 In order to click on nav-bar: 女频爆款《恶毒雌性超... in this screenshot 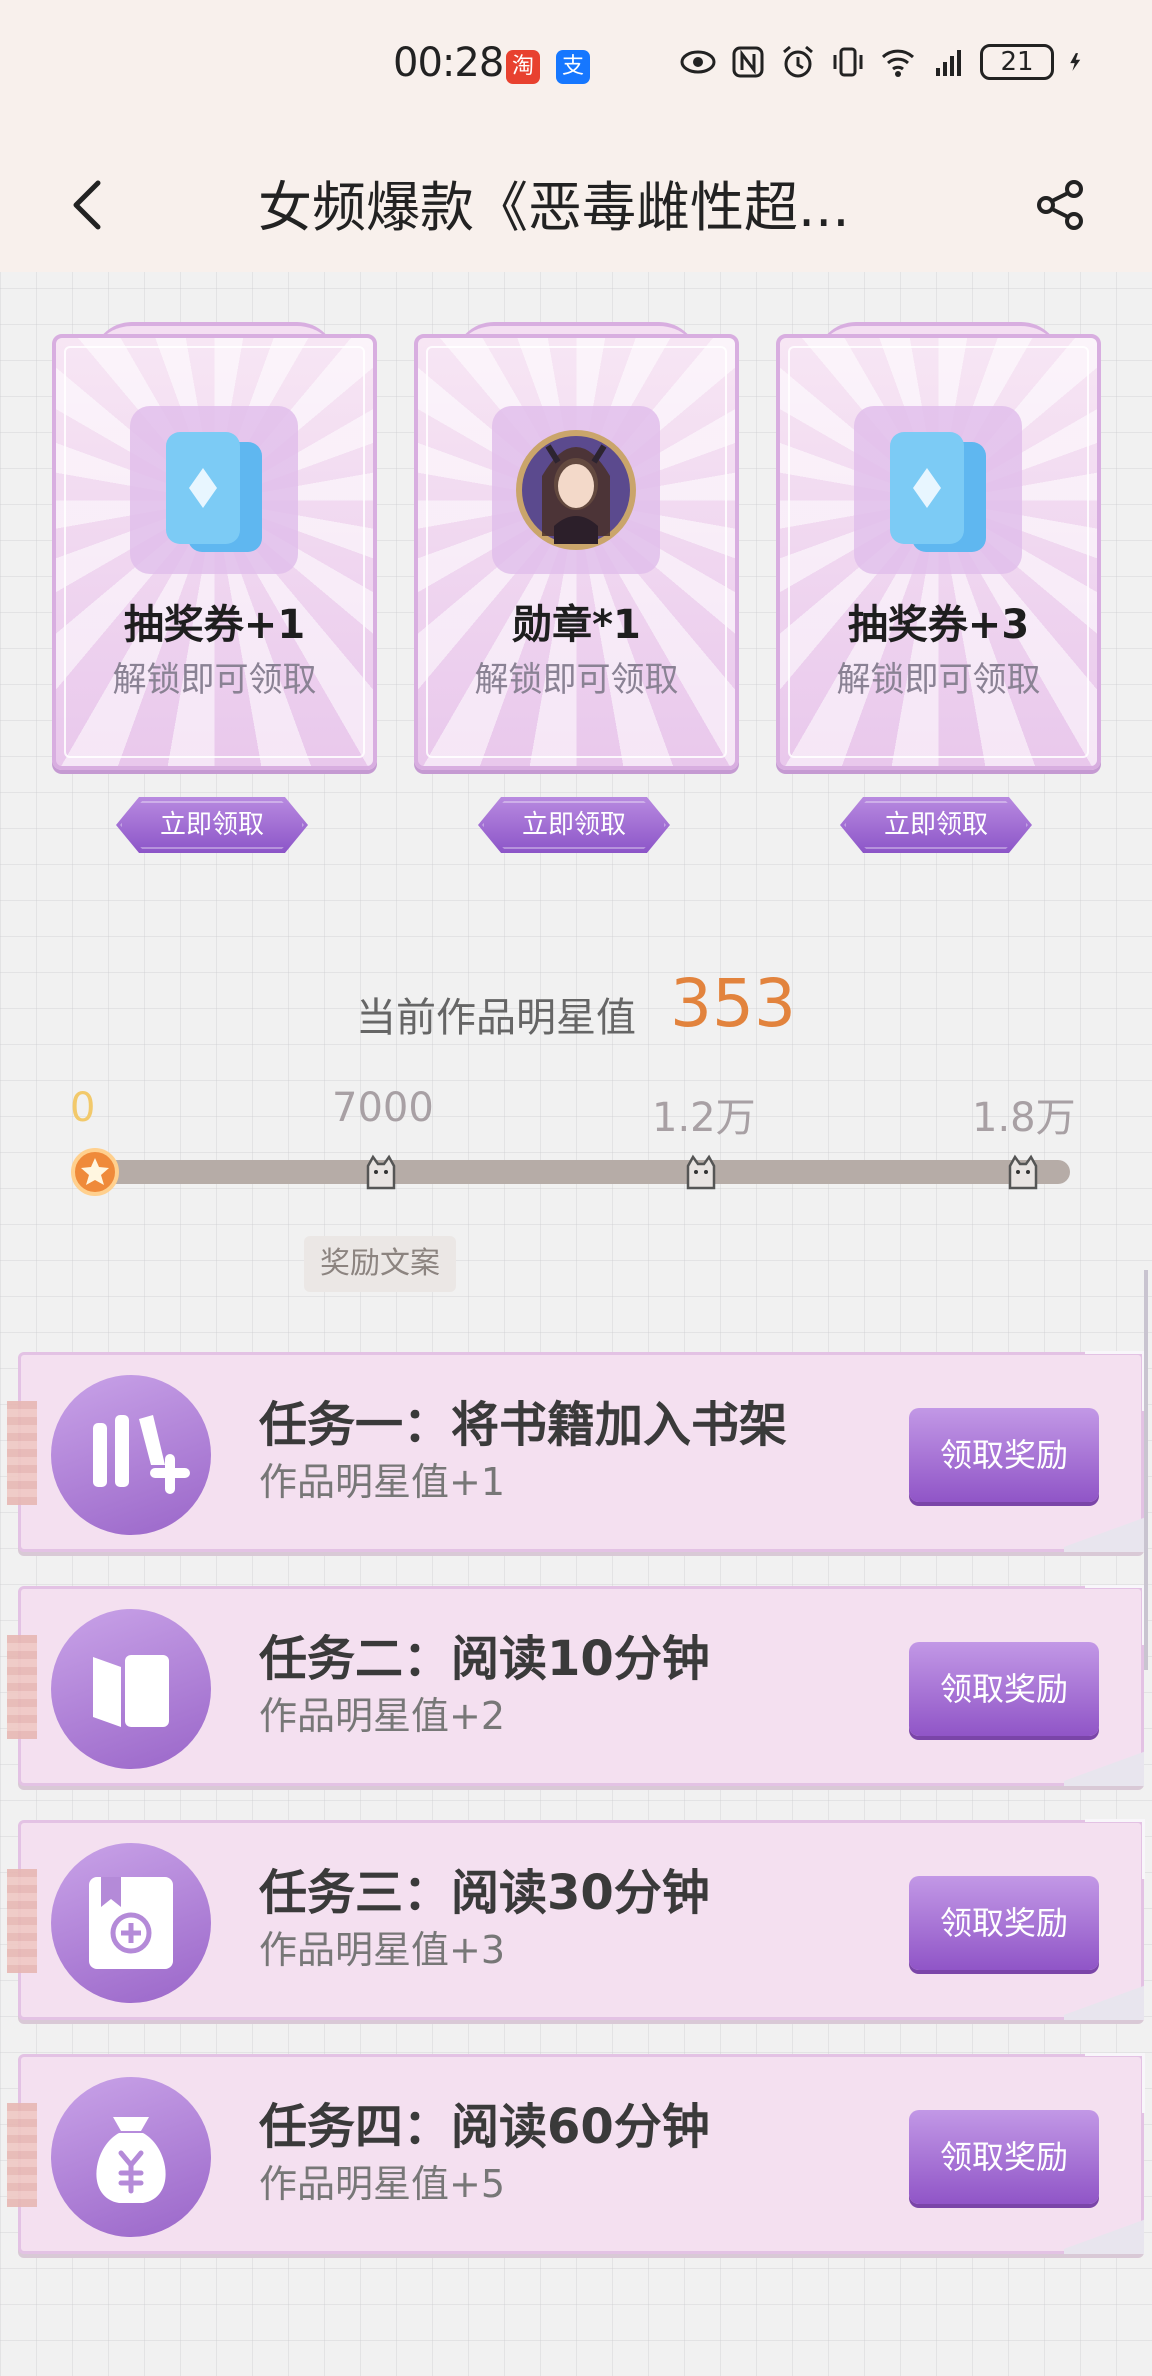, I will do `click(576, 203)`.